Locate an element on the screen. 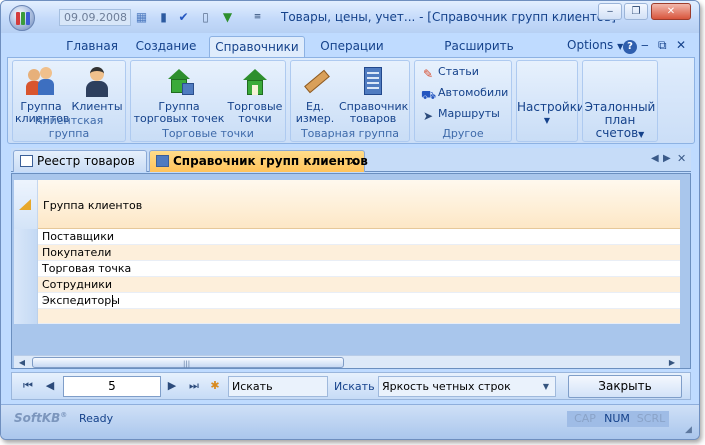 The height and width of the screenshot is (445, 705). tab-references: Справочники is located at coordinates (257, 46).